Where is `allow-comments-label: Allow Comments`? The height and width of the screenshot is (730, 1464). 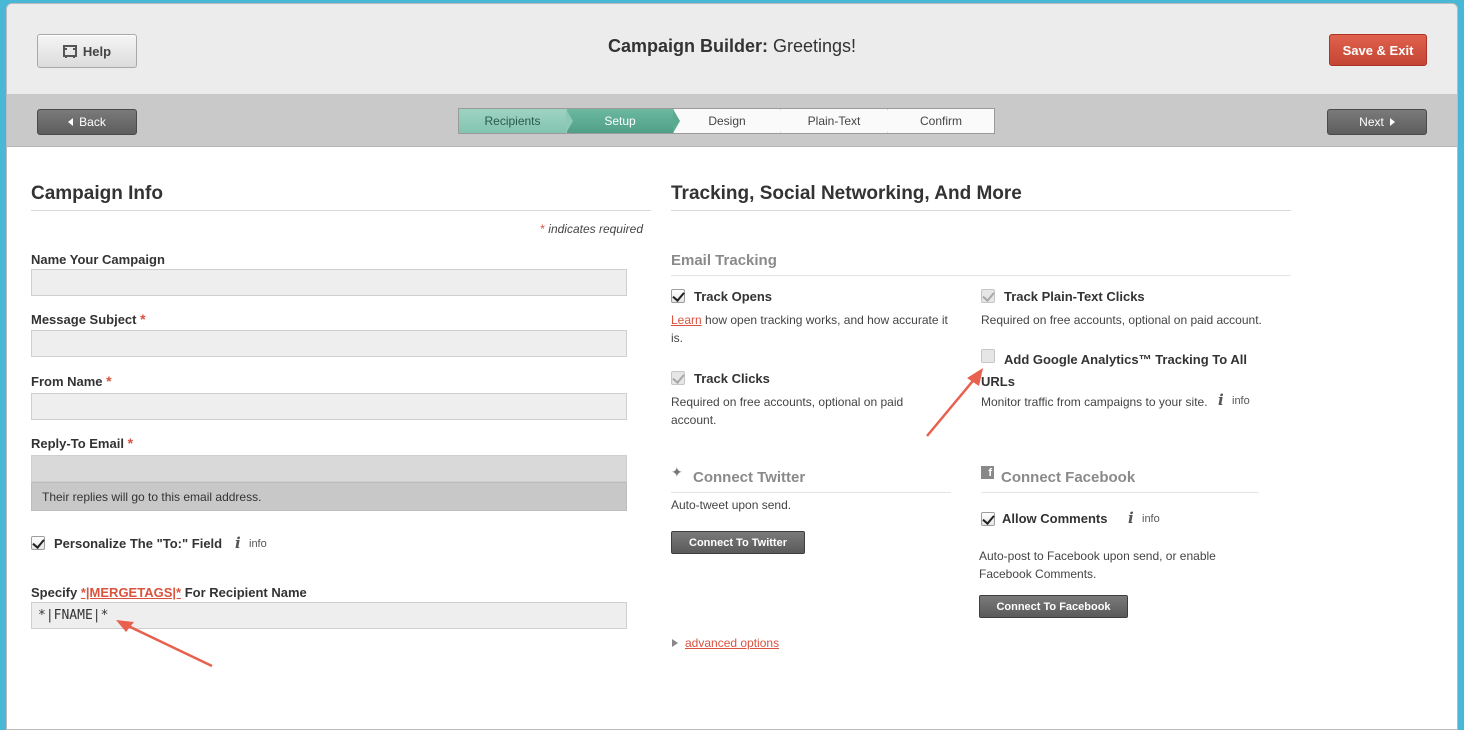 allow-comments-label: Allow Comments is located at coordinates (1055, 518).